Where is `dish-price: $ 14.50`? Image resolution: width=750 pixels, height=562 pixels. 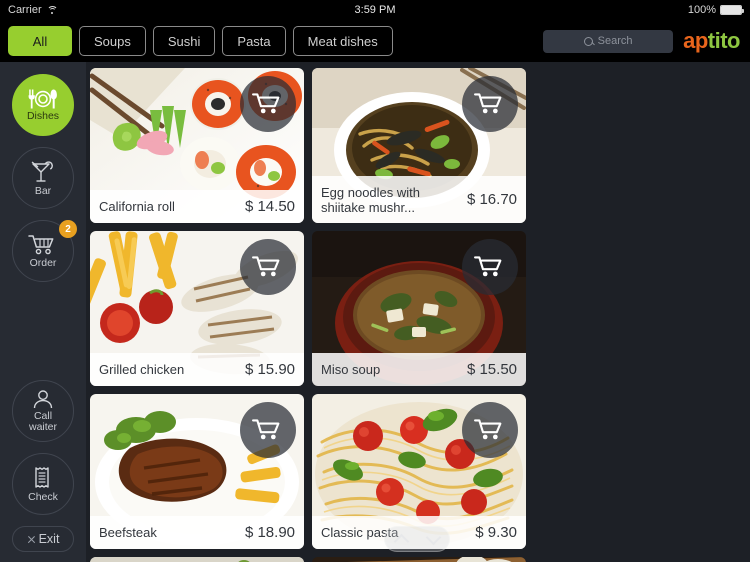
dish-price: $ 14.50 is located at coordinates (269, 206).